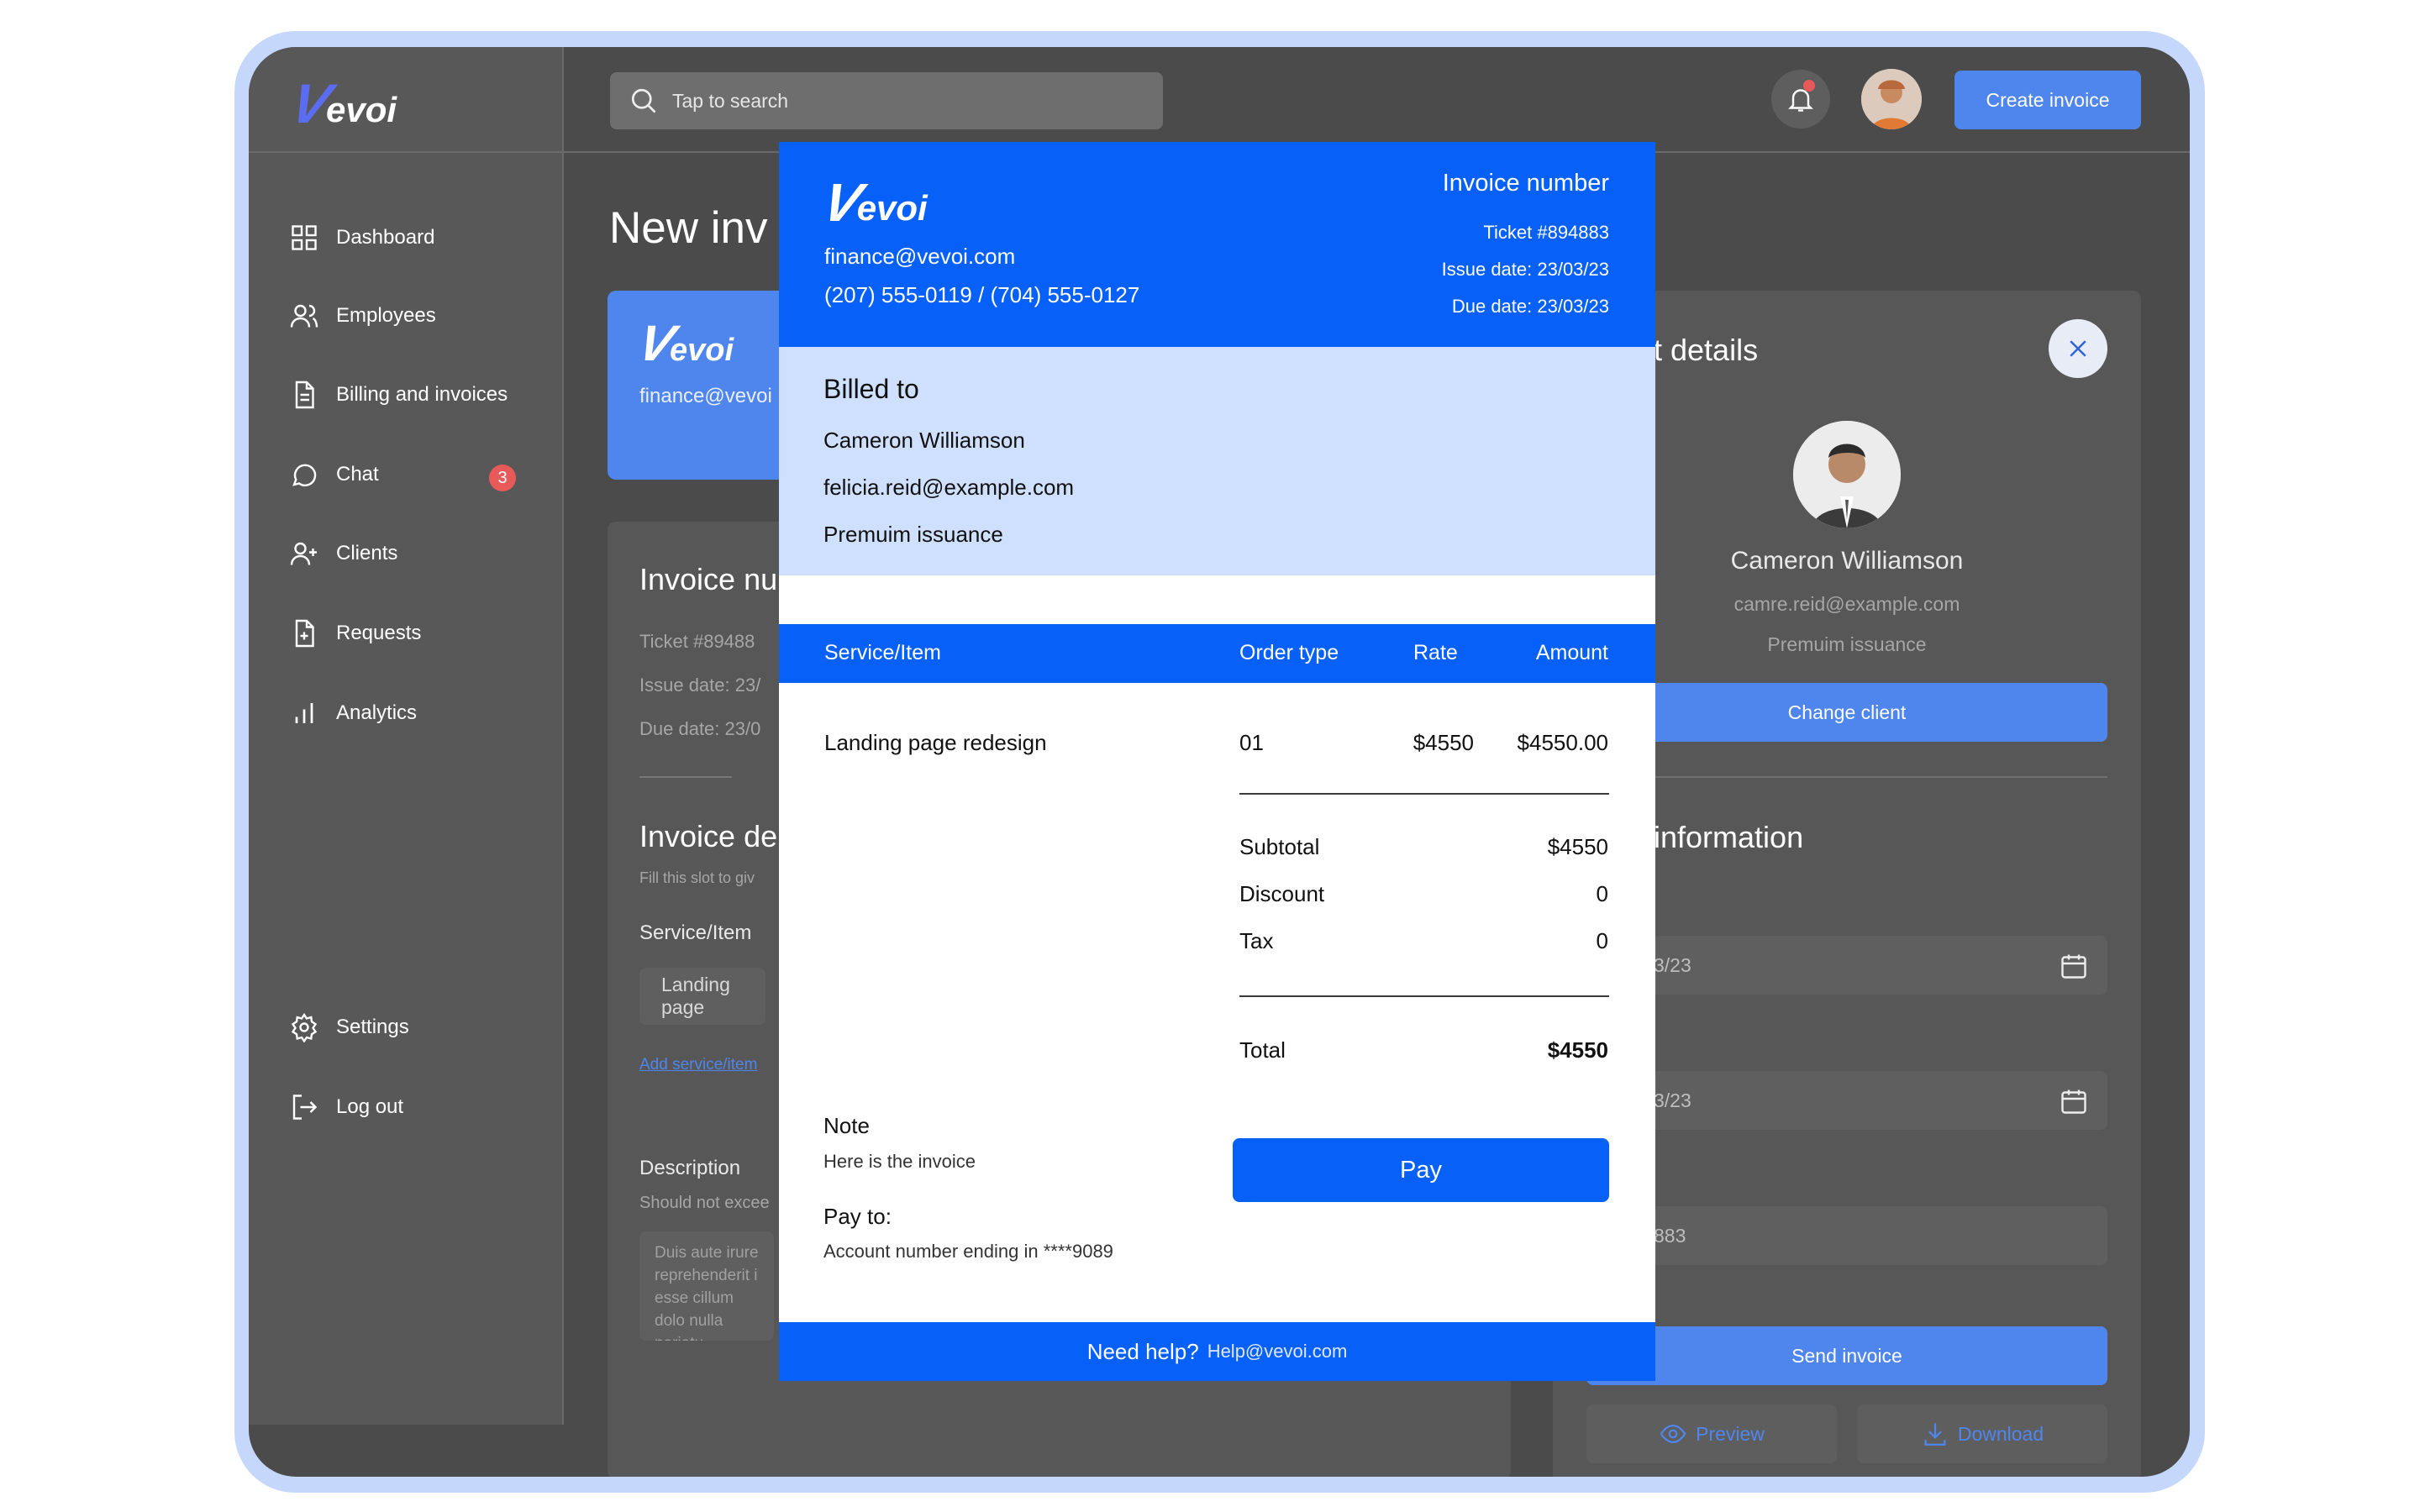 The image size is (2420, 1512). Describe the element at coordinates (697, 877) in the screenshot. I see `invoice-details-hint: Fill this slot to giv` at that location.